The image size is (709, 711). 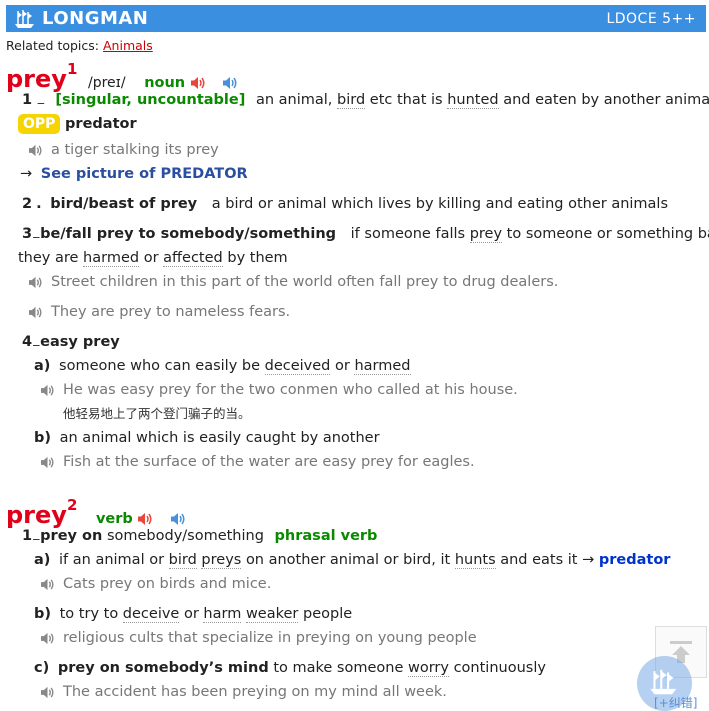 What do you see at coordinates (356, 18) in the screenshot?
I see `header-bar: LONGMAN LDOCE 5++` at bounding box center [356, 18].